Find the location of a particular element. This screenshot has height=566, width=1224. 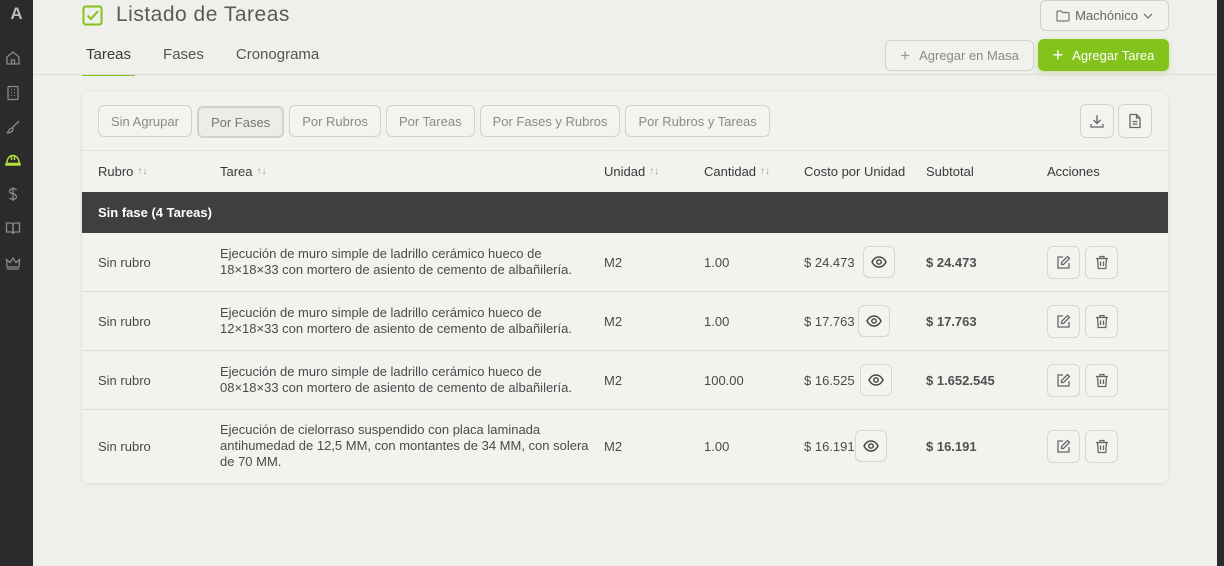

tab-fases: Fases is located at coordinates (183, 58).